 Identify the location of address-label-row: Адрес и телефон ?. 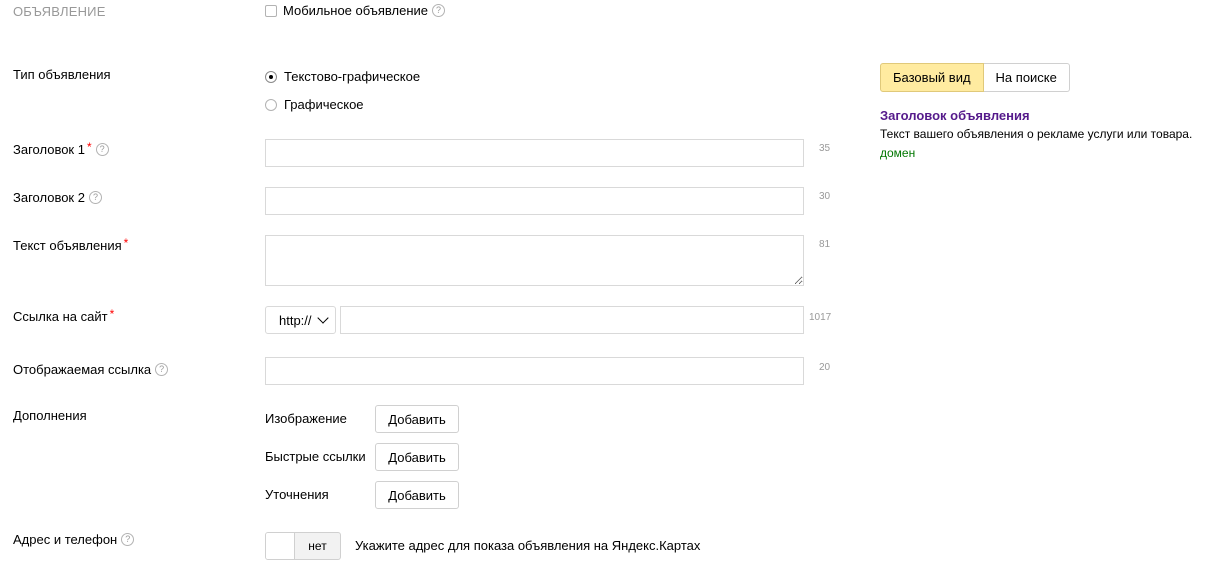
(74, 539).